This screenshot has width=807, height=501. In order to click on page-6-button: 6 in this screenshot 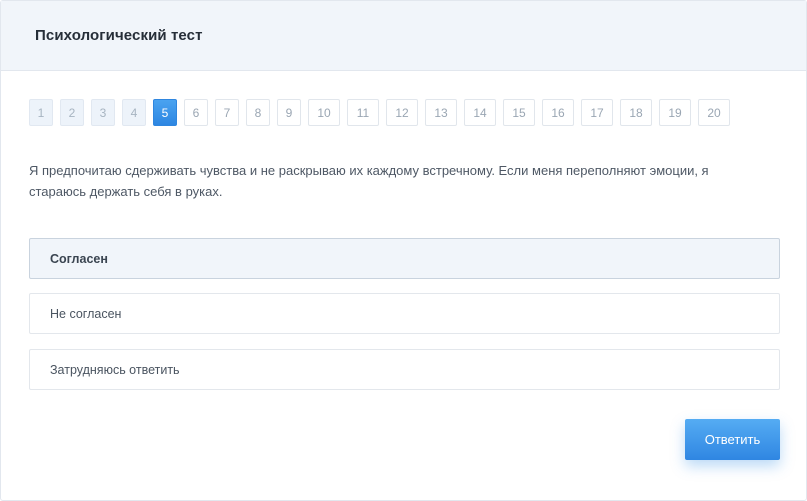, I will do `click(196, 112)`.